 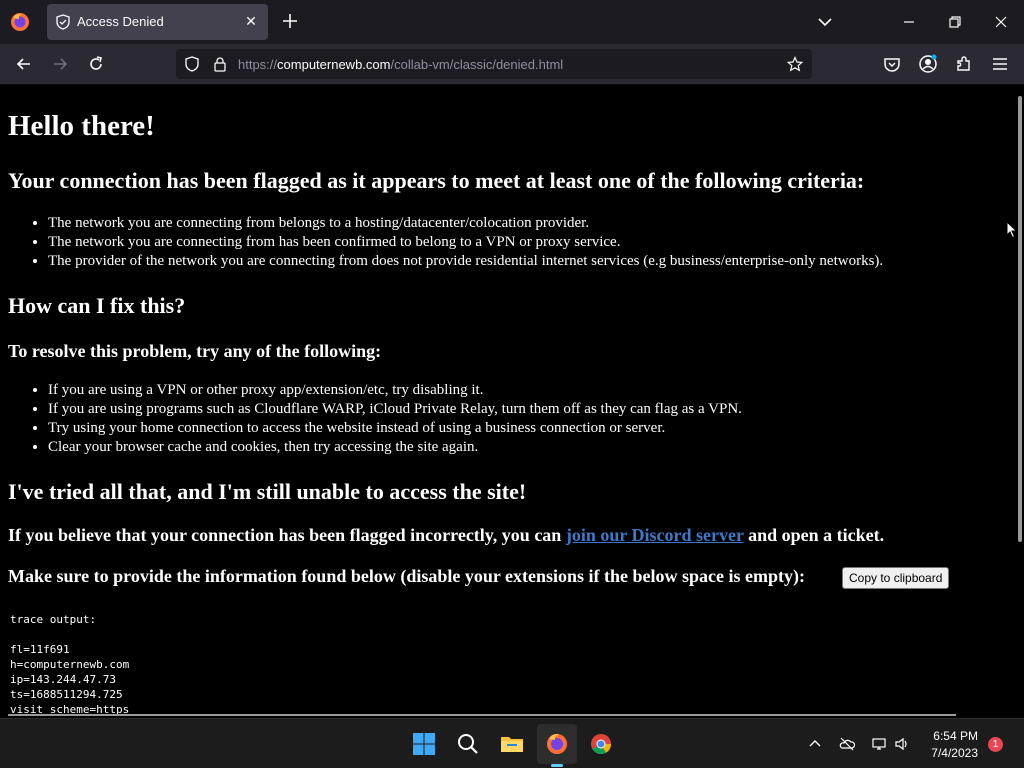 What do you see at coordinates (892, 64) in the screenshot?
I see `pocket-icon` at bounding box center [892, 64].